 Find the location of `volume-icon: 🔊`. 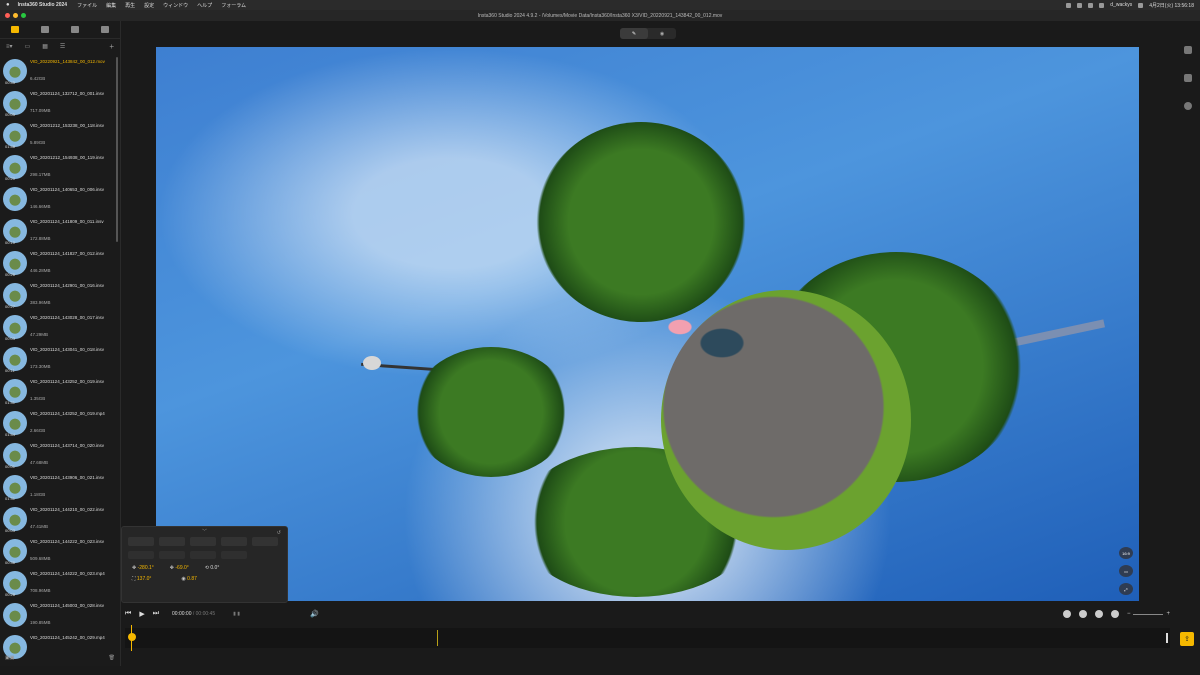

volume-icon: 🔊 is located at coordinates (314, 614).